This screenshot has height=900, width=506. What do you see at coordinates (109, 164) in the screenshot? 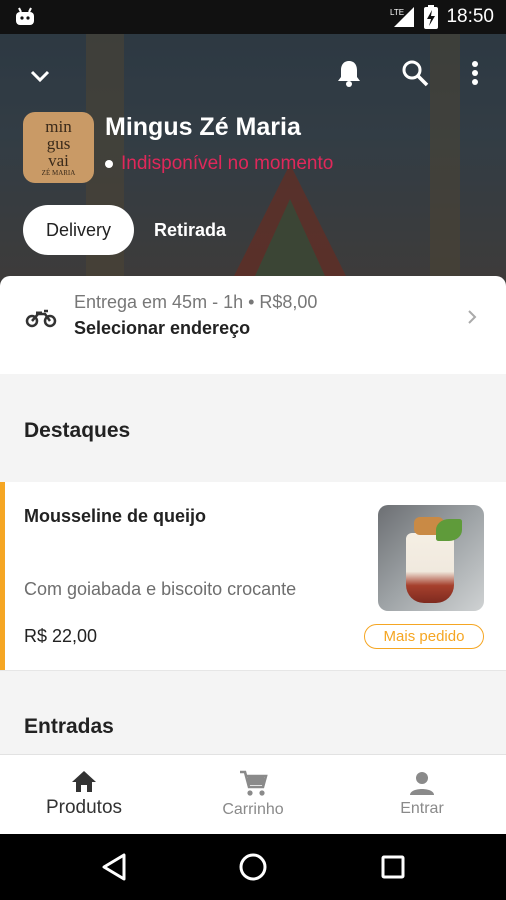
I see `status-dot-icon` at bounding box center [109, 164].